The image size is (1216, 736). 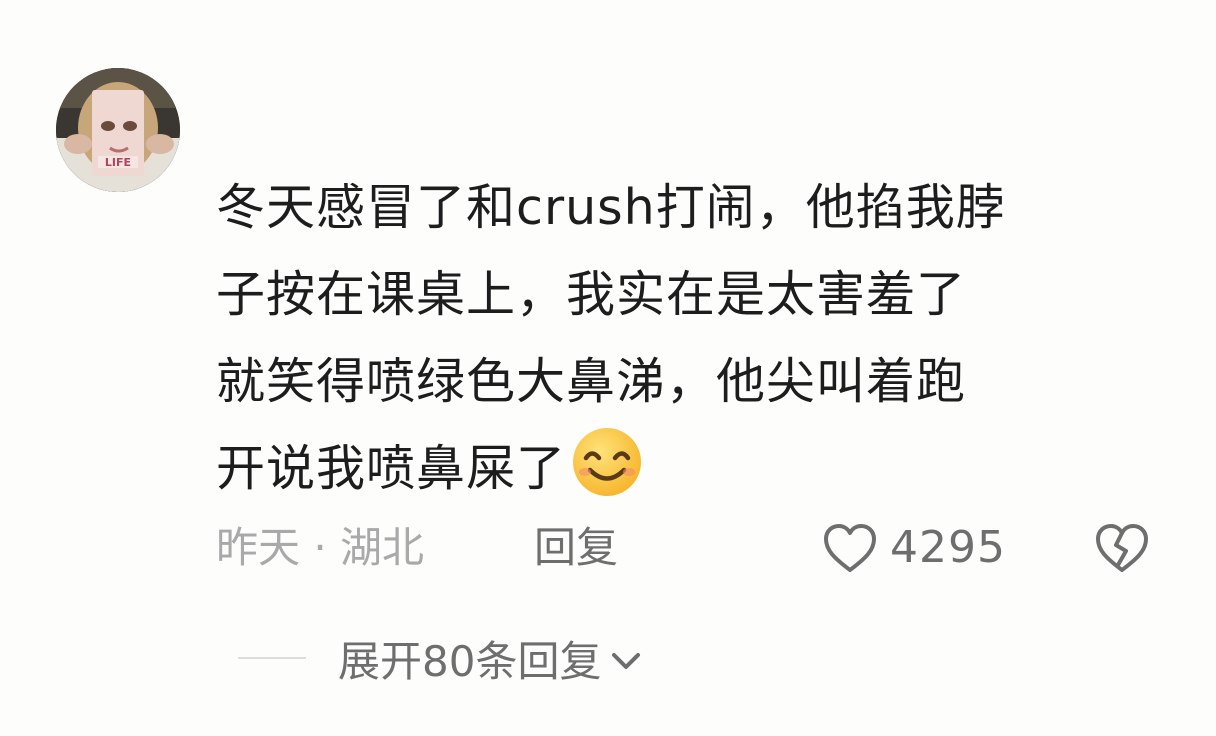 What do you see at coordinates (391, 468) in the screenshot?
I see `comment-line-text: 开说我喷鼻屎了` at bounding box center [391, 468].